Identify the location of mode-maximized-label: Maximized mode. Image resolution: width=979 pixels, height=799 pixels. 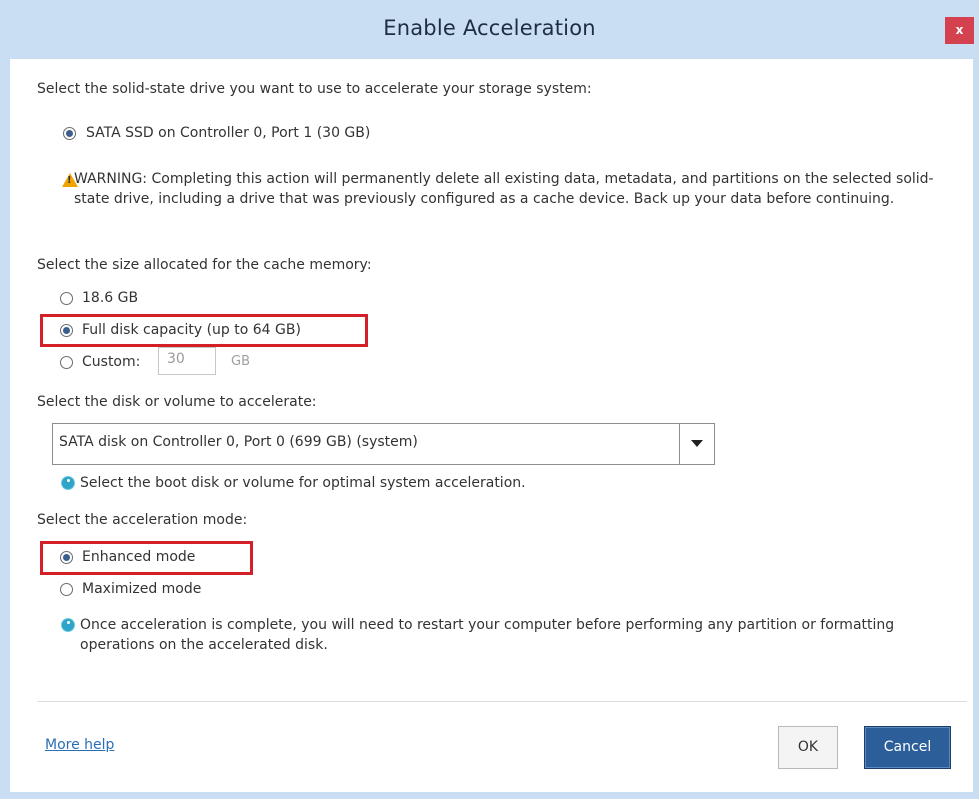
(142, 589).